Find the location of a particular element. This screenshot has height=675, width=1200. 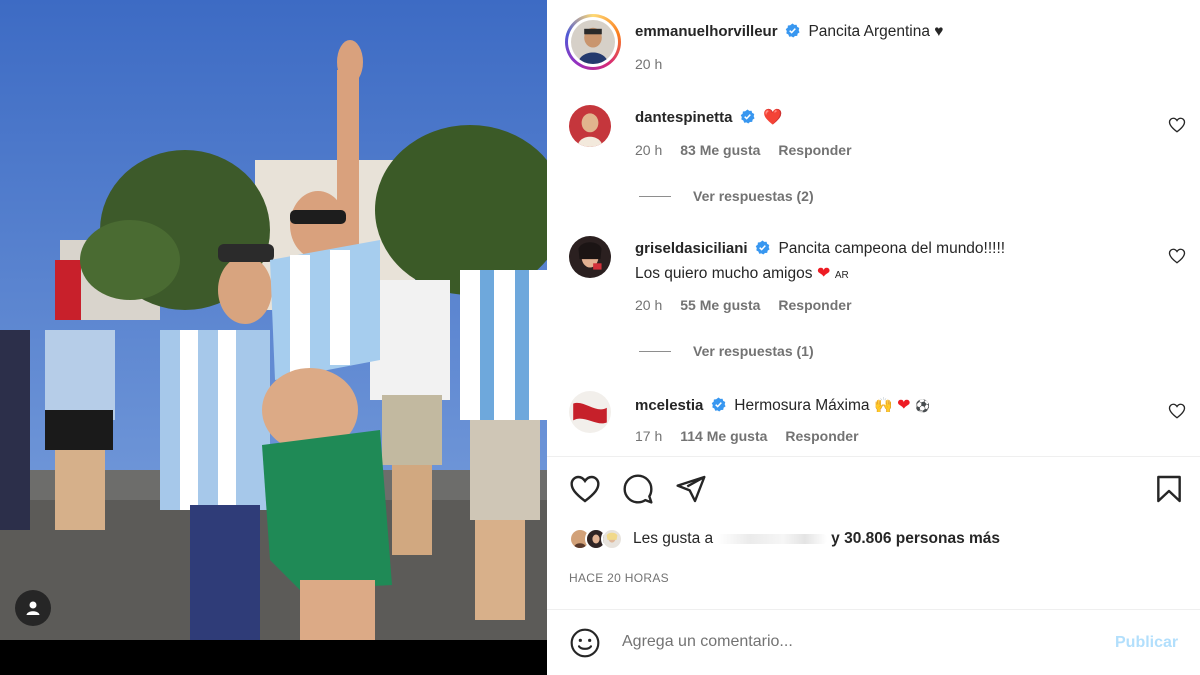

author-username: emmanuelhorvilleur is located at coordinates (706, 31).